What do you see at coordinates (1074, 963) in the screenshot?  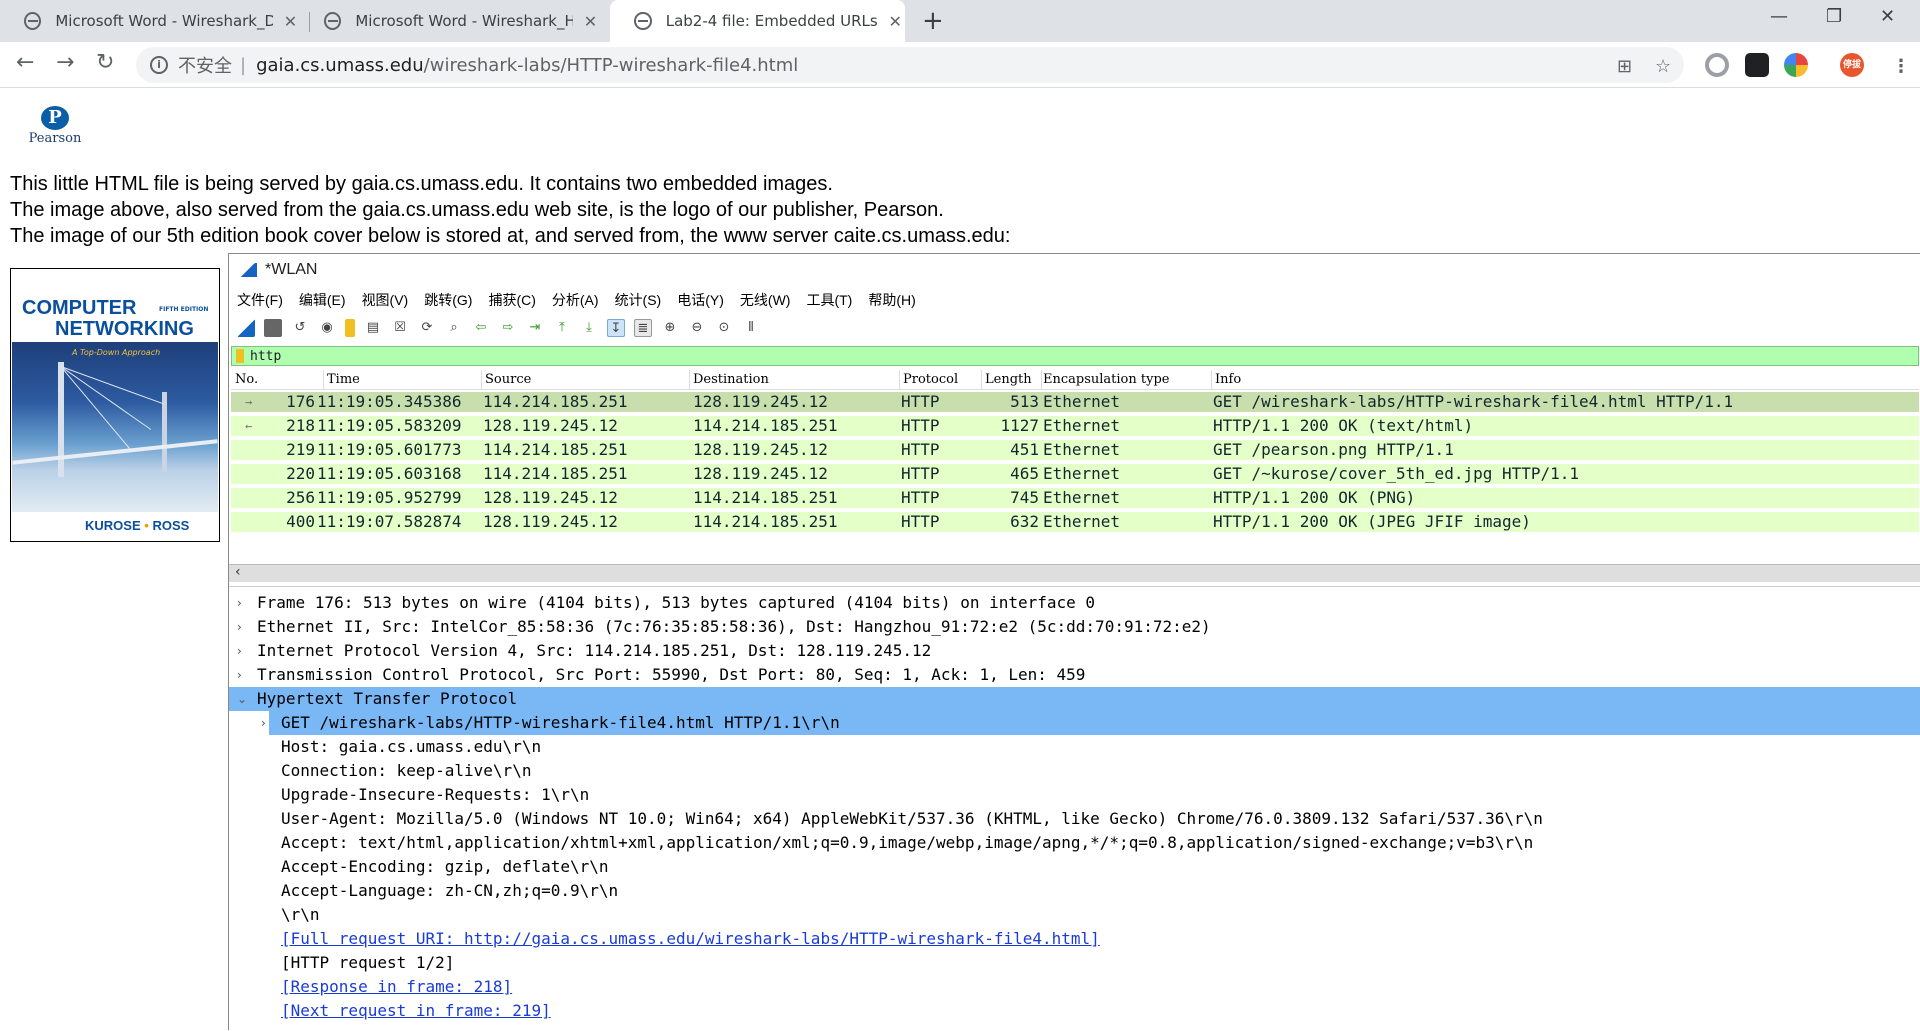 I see `detail-tree-item: [HTTP request 1/2]` at bounding box center [1074, 963].